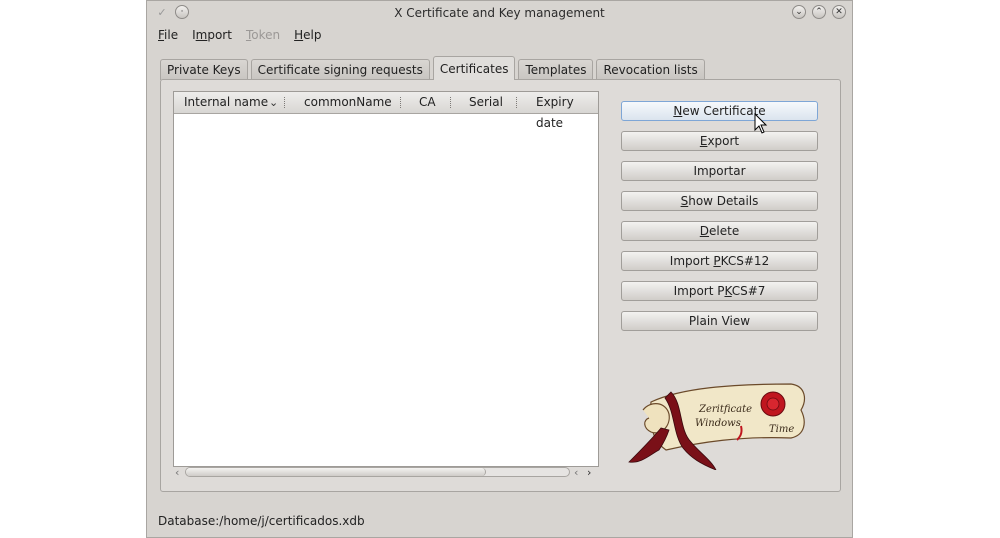 The height and width of the screenshot is (538, 1000). What do you see at coordinates (589, 473) in the screenshot?
I see `scroll-right-icon: ›` at bounding box center [589, 473].